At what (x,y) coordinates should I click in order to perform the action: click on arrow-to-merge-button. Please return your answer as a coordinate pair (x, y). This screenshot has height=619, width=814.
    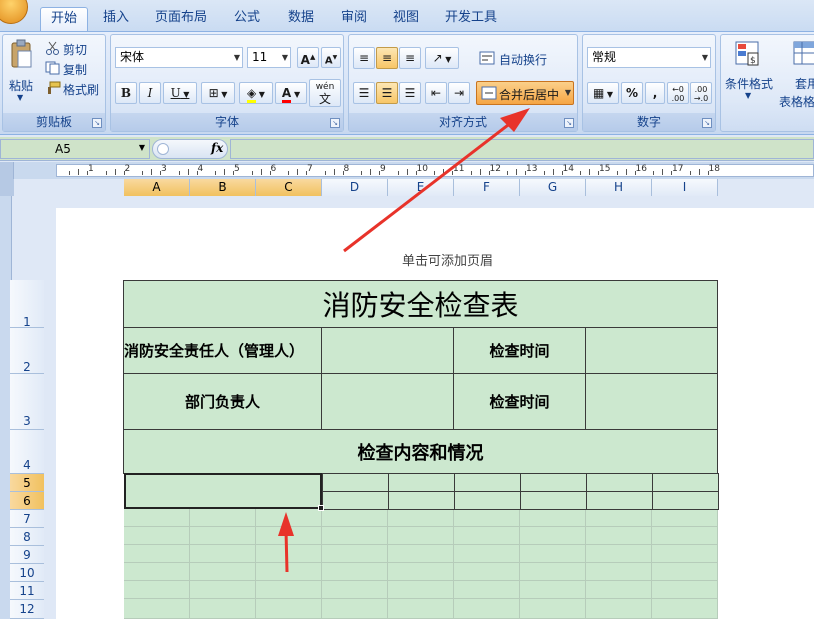
    Looking at the image, I should click on (428, 186).